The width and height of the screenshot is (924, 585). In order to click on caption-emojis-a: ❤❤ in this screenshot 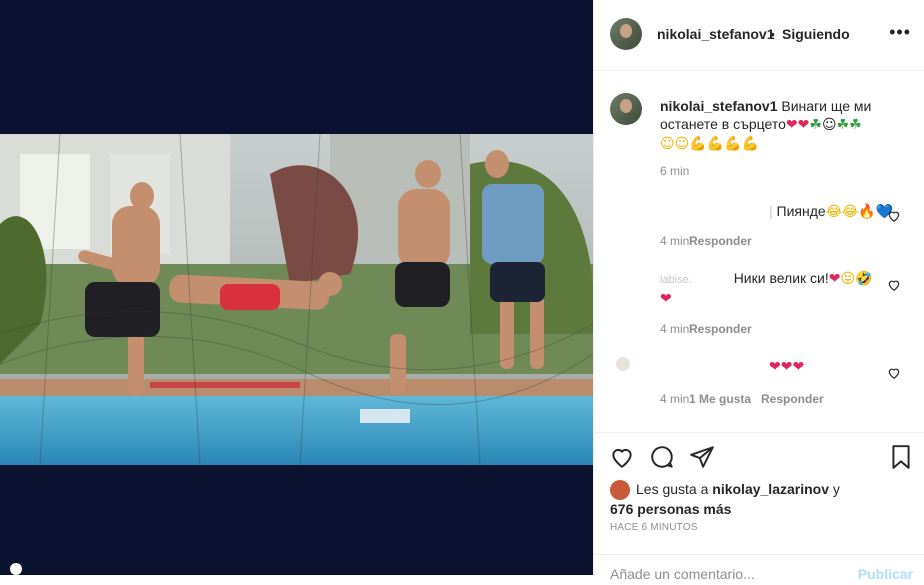, I will do `click(797, 125)`.